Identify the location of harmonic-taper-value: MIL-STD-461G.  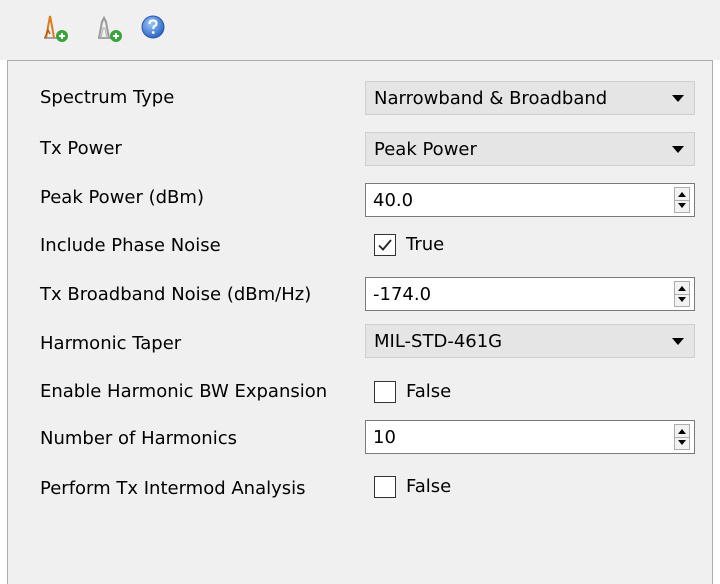
(438, 341).